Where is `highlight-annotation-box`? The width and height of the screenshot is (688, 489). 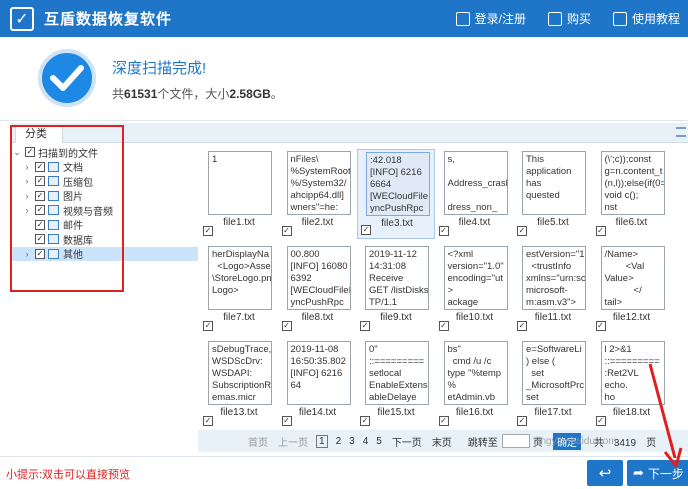 highlight-annotation-box is located at coordinates (67, 208).